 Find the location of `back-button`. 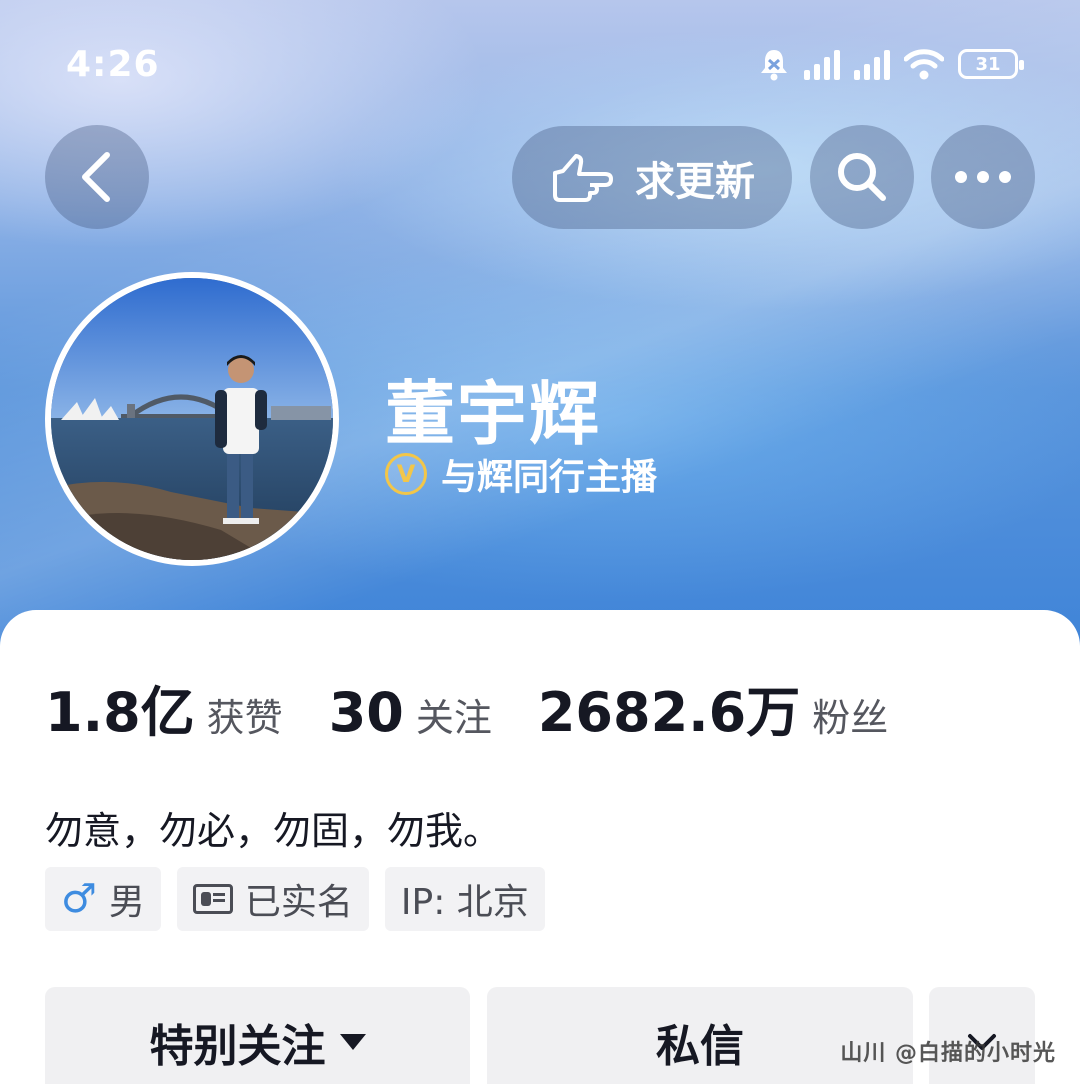

back-button is located at coordinates (97, 177).